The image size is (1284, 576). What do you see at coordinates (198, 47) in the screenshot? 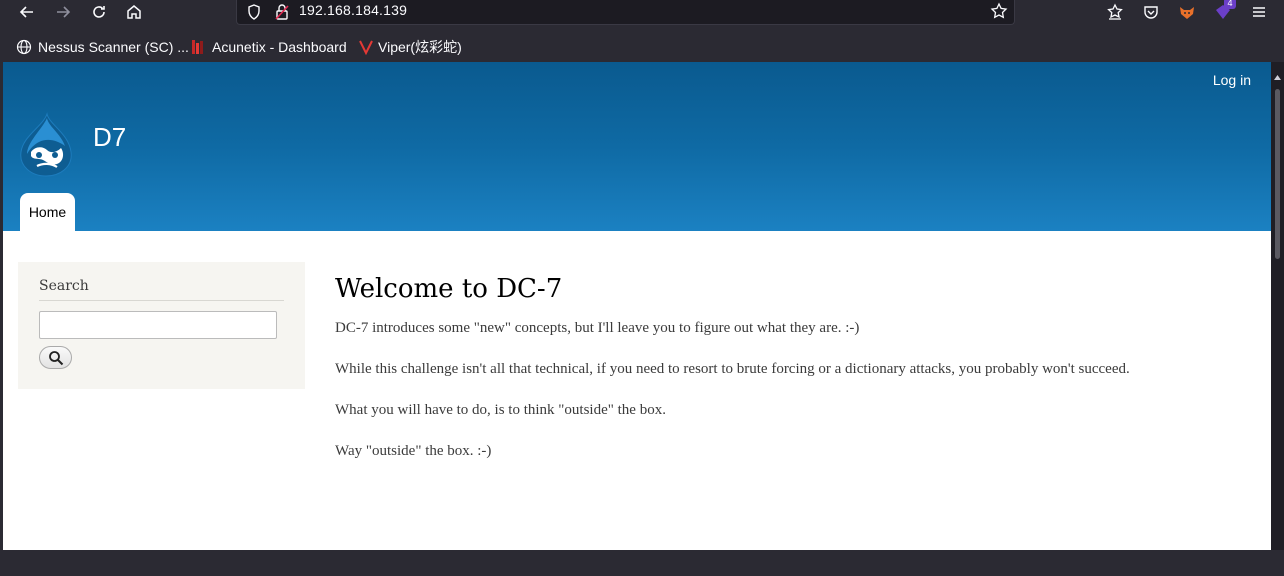
I see `acunetix-icon` at bounding box center [198, 47].